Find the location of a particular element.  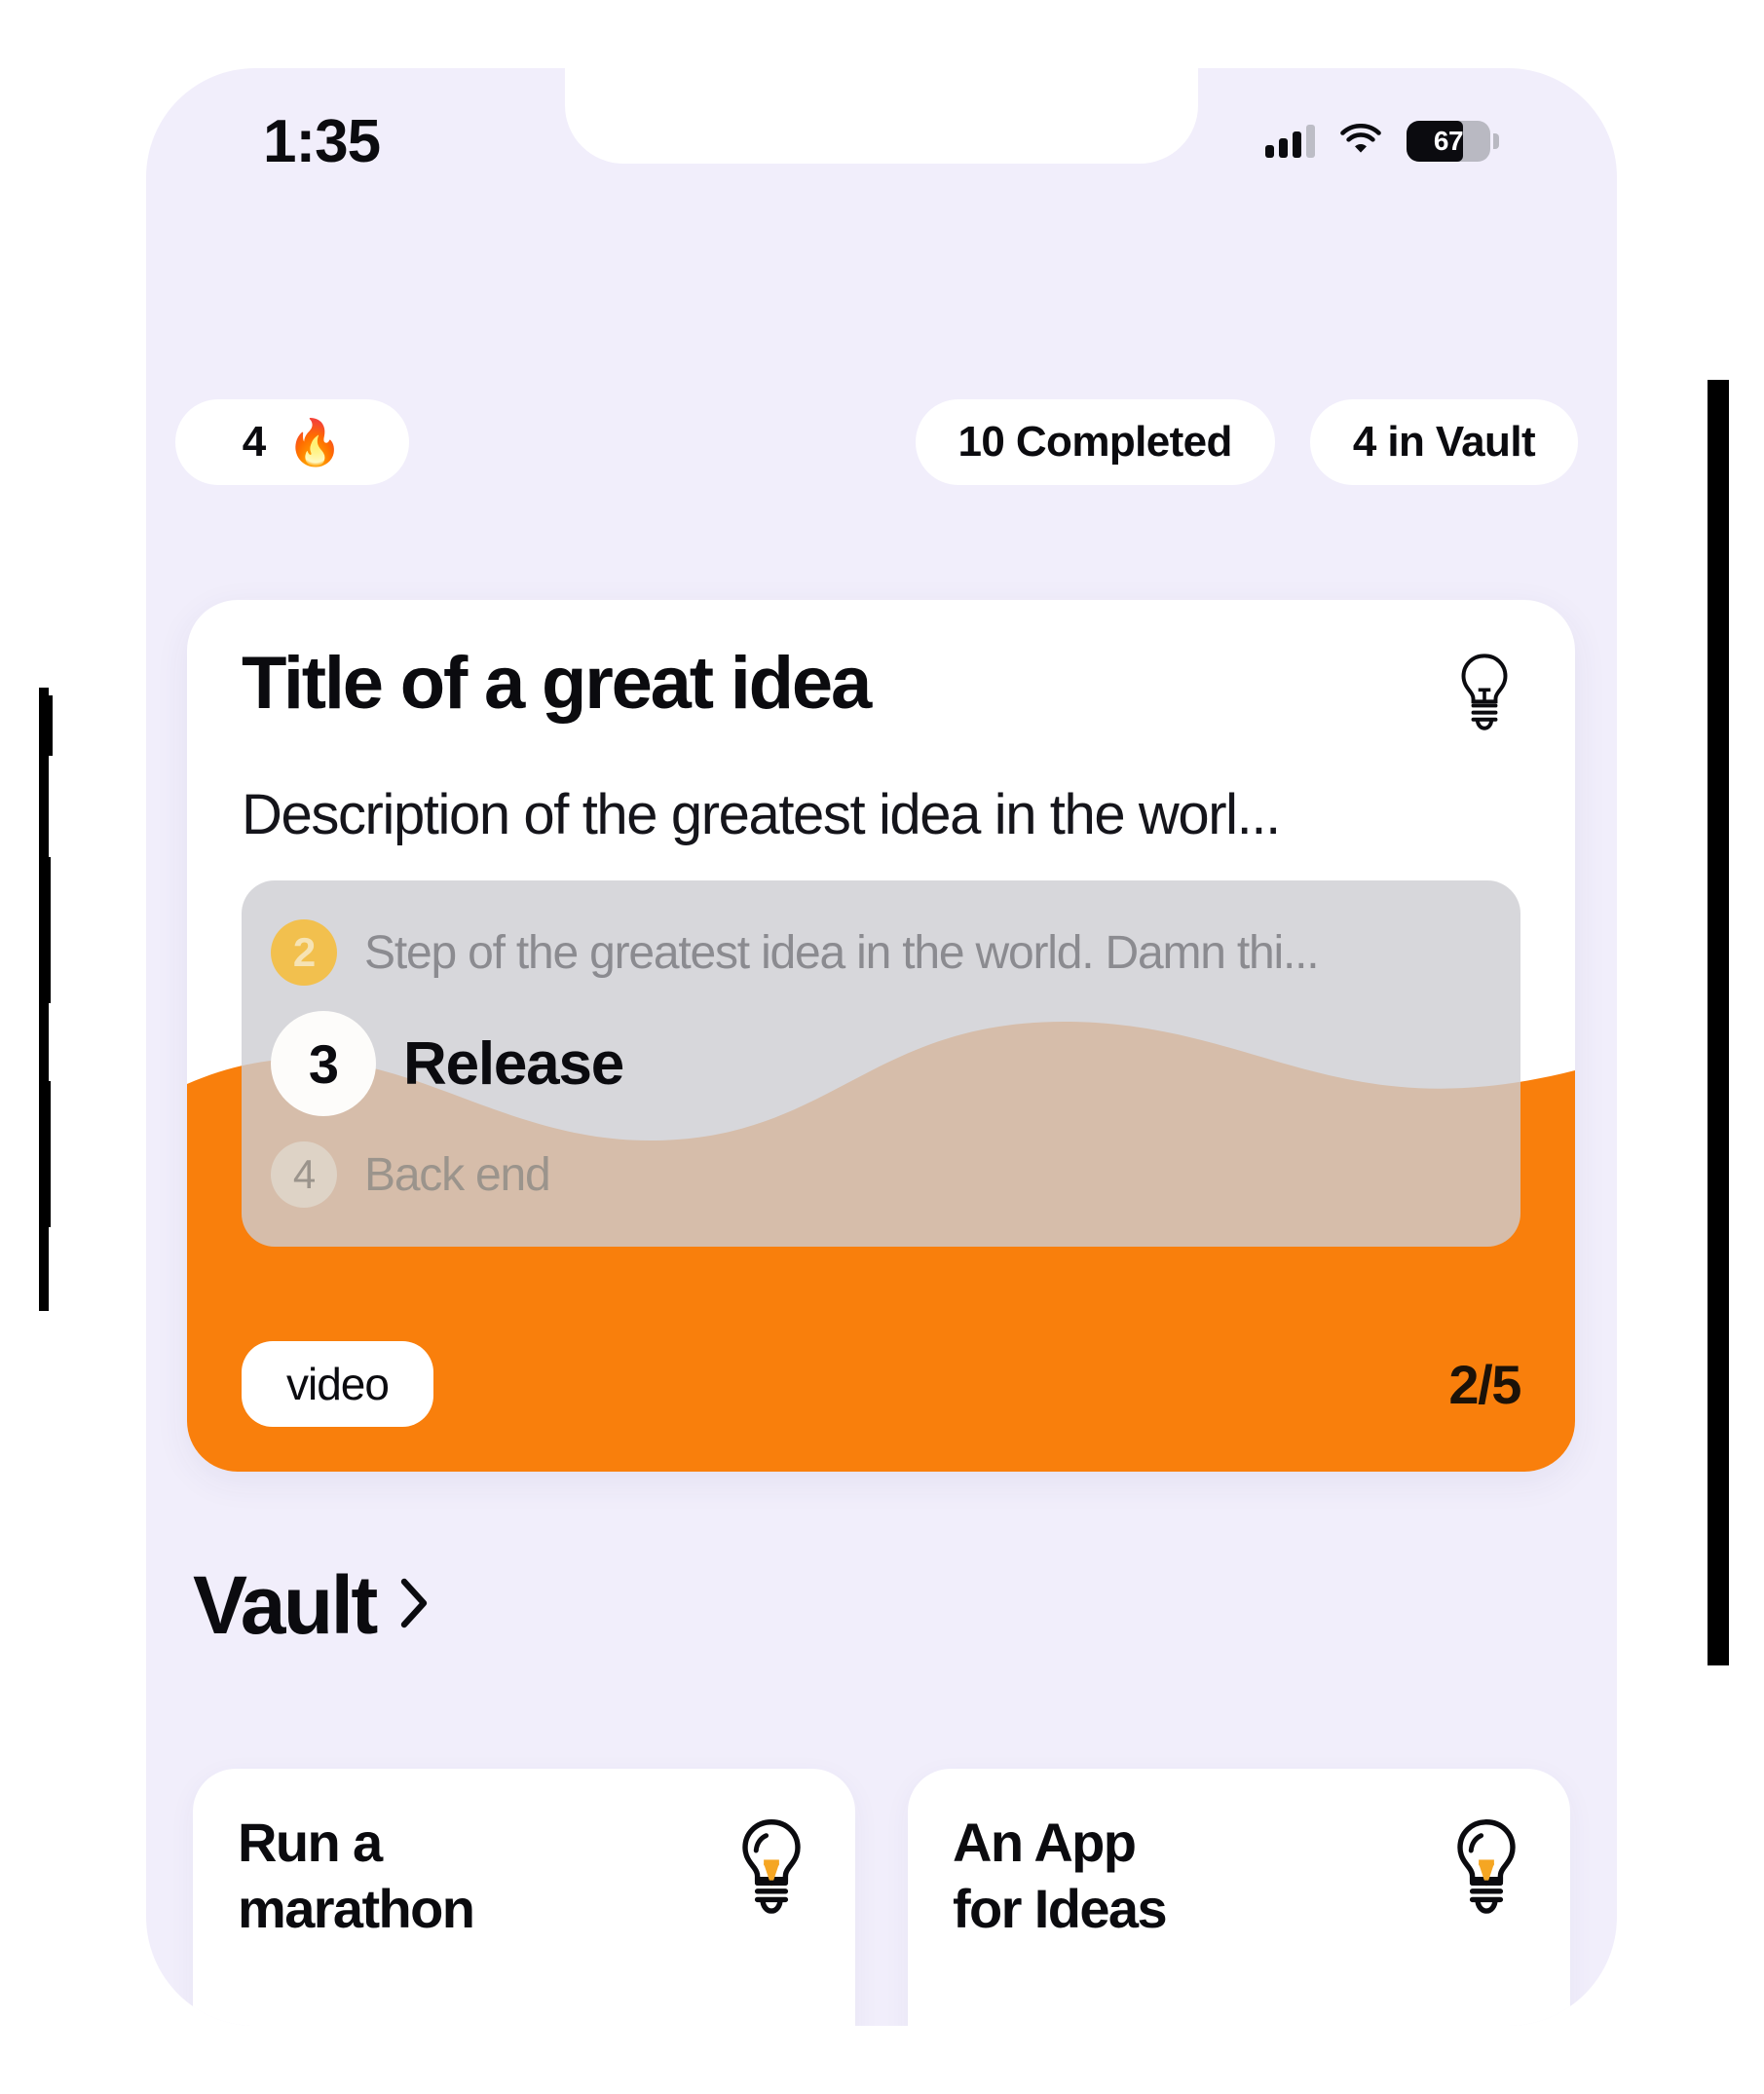

streak-pill: 4 🔥 is located at coordinates (292, 442).